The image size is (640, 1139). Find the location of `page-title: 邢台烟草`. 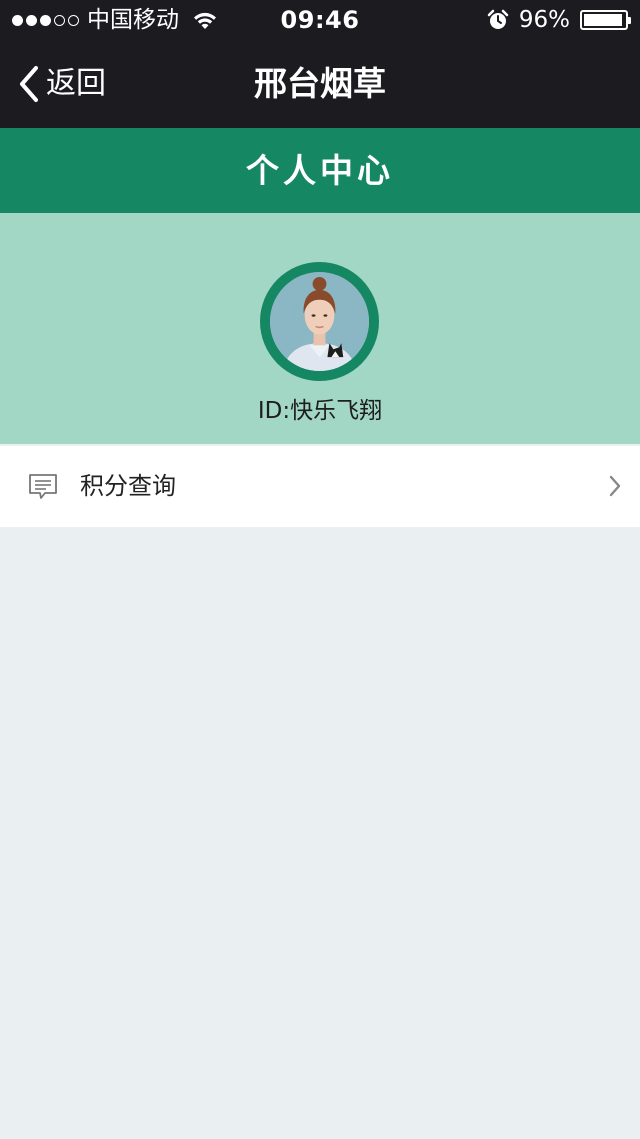

page-title: 邢台烟草 is located at coordinates (320, 83).